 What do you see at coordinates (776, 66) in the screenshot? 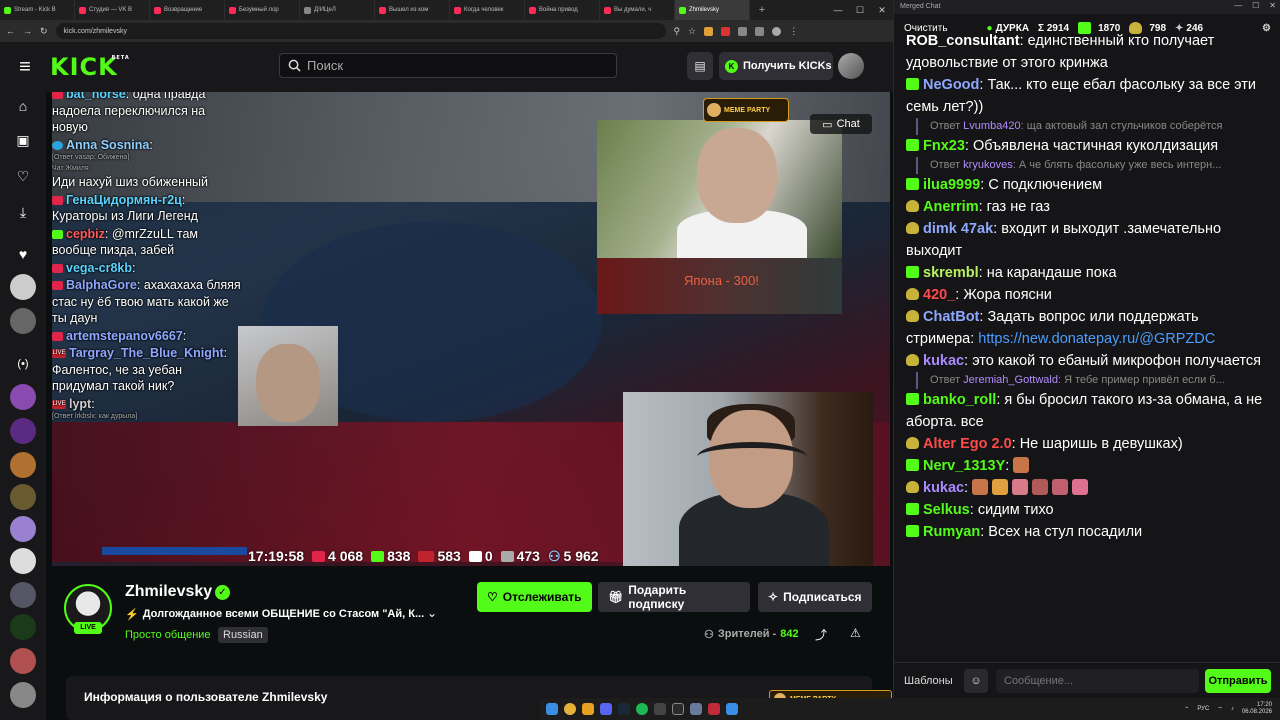
I see `get-kicks-button: K Получить KICKs` at bounding box center [776, 66].